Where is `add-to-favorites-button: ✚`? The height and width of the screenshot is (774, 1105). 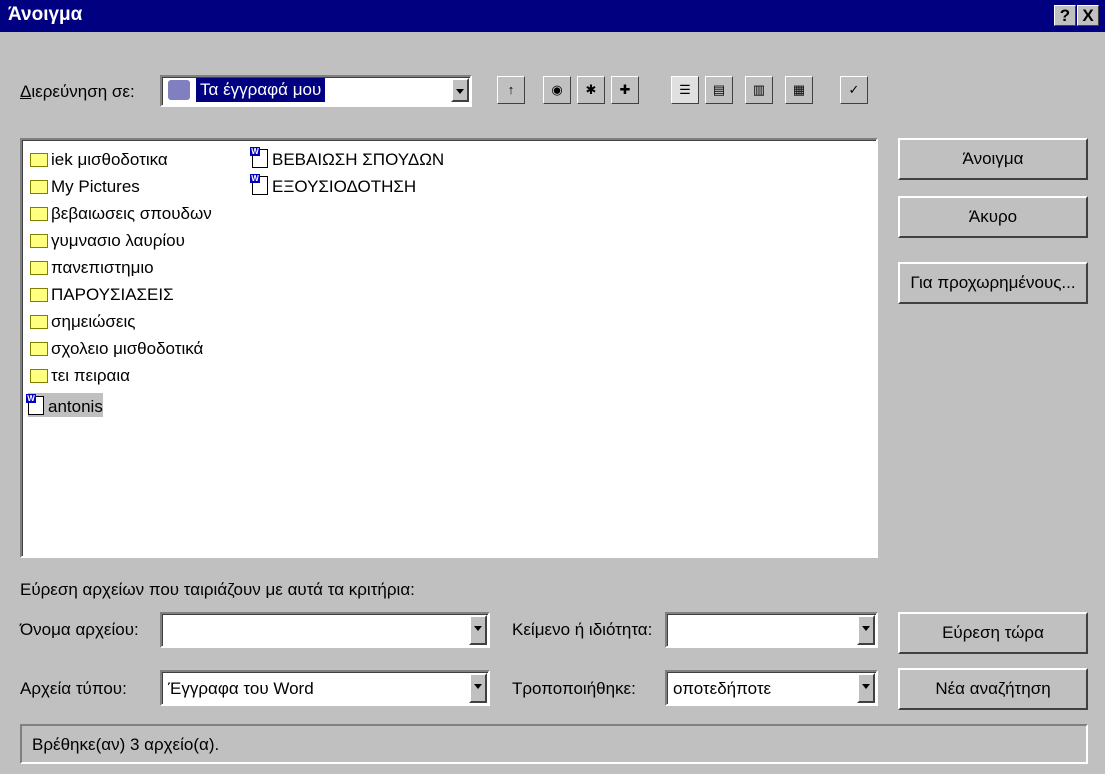
add-to-favorites-button: ✚ is located at coordinates (625, 90).